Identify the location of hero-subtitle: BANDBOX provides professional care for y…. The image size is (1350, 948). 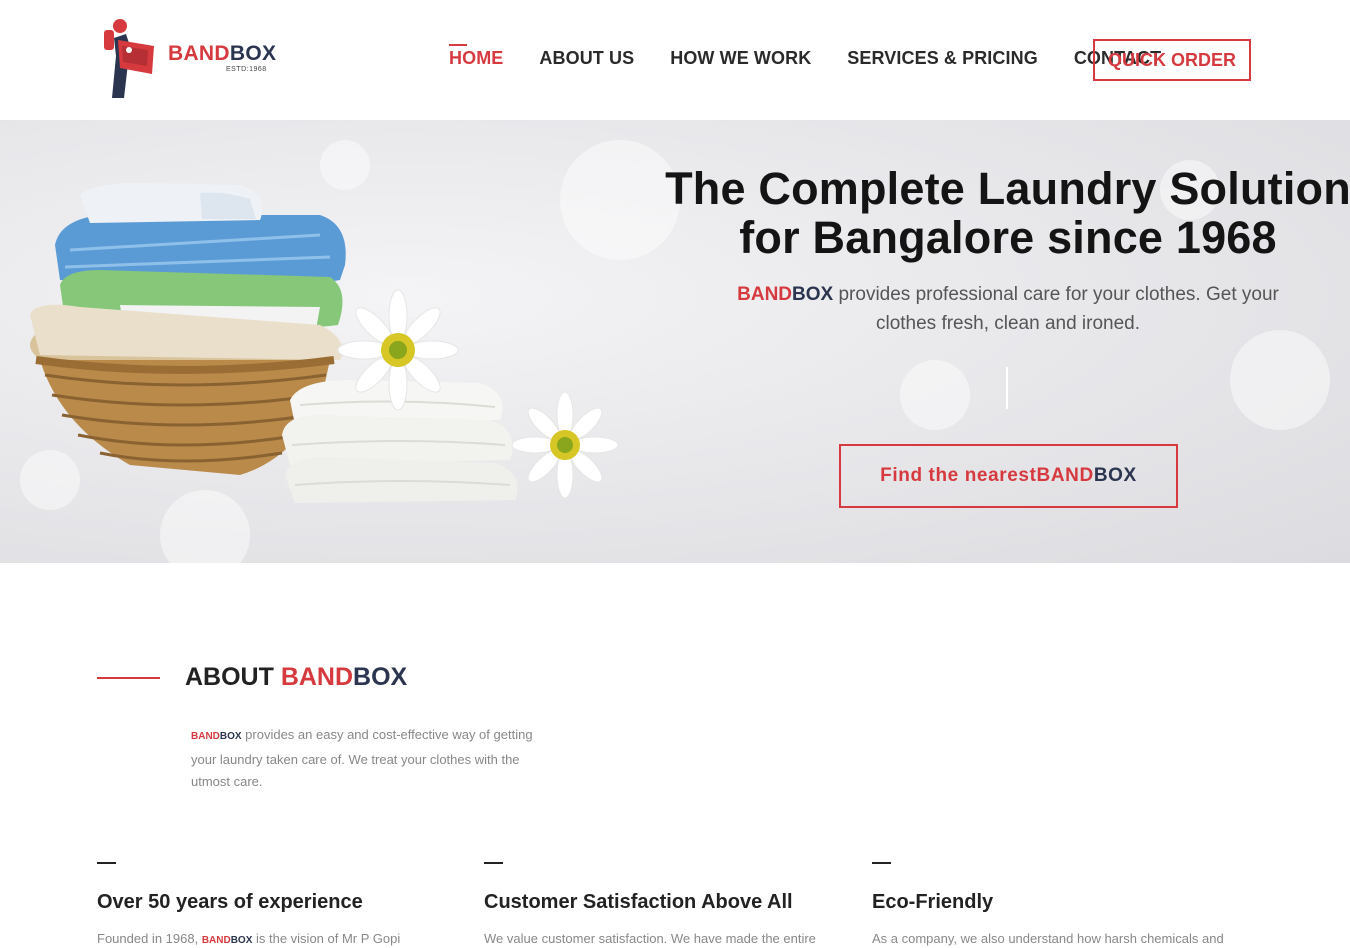
(1008, 309).